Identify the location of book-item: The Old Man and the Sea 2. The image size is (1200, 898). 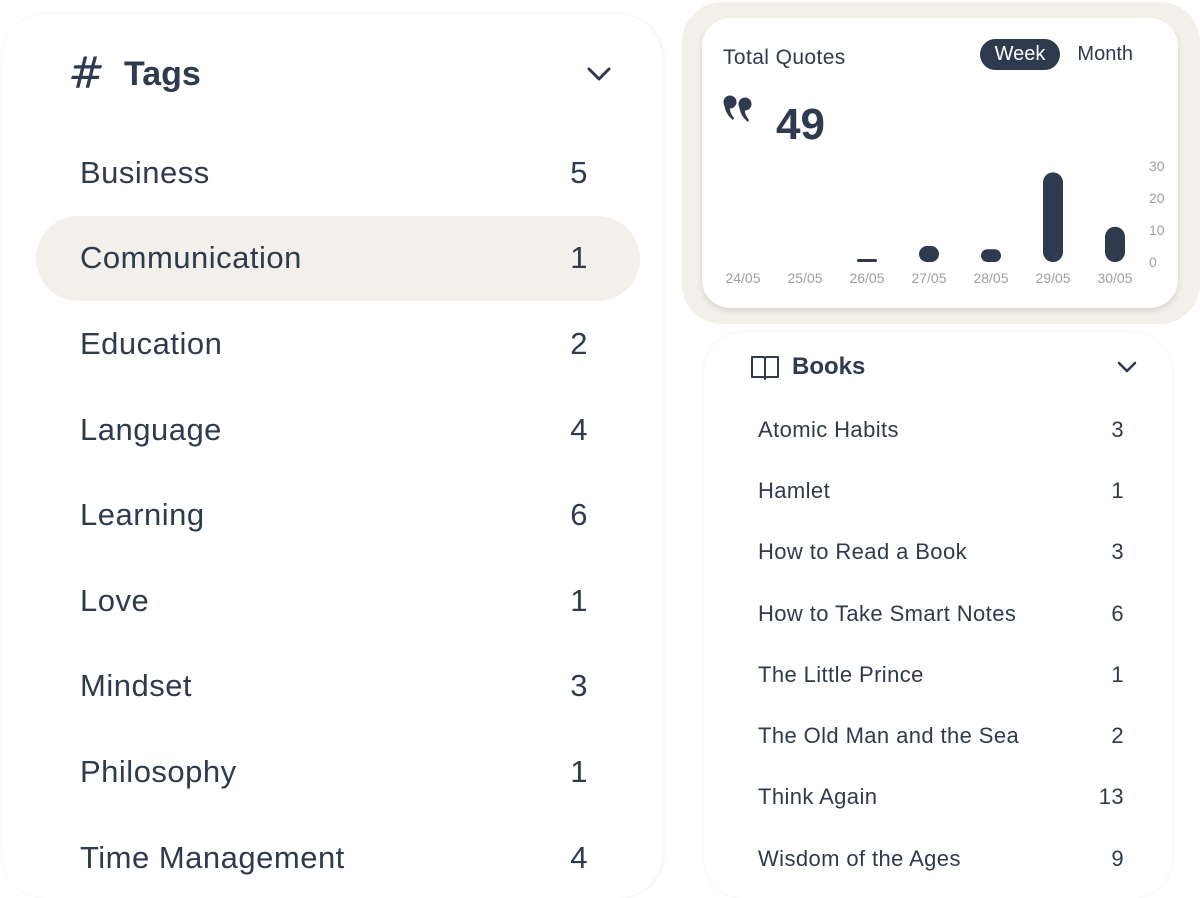
(941, 735).